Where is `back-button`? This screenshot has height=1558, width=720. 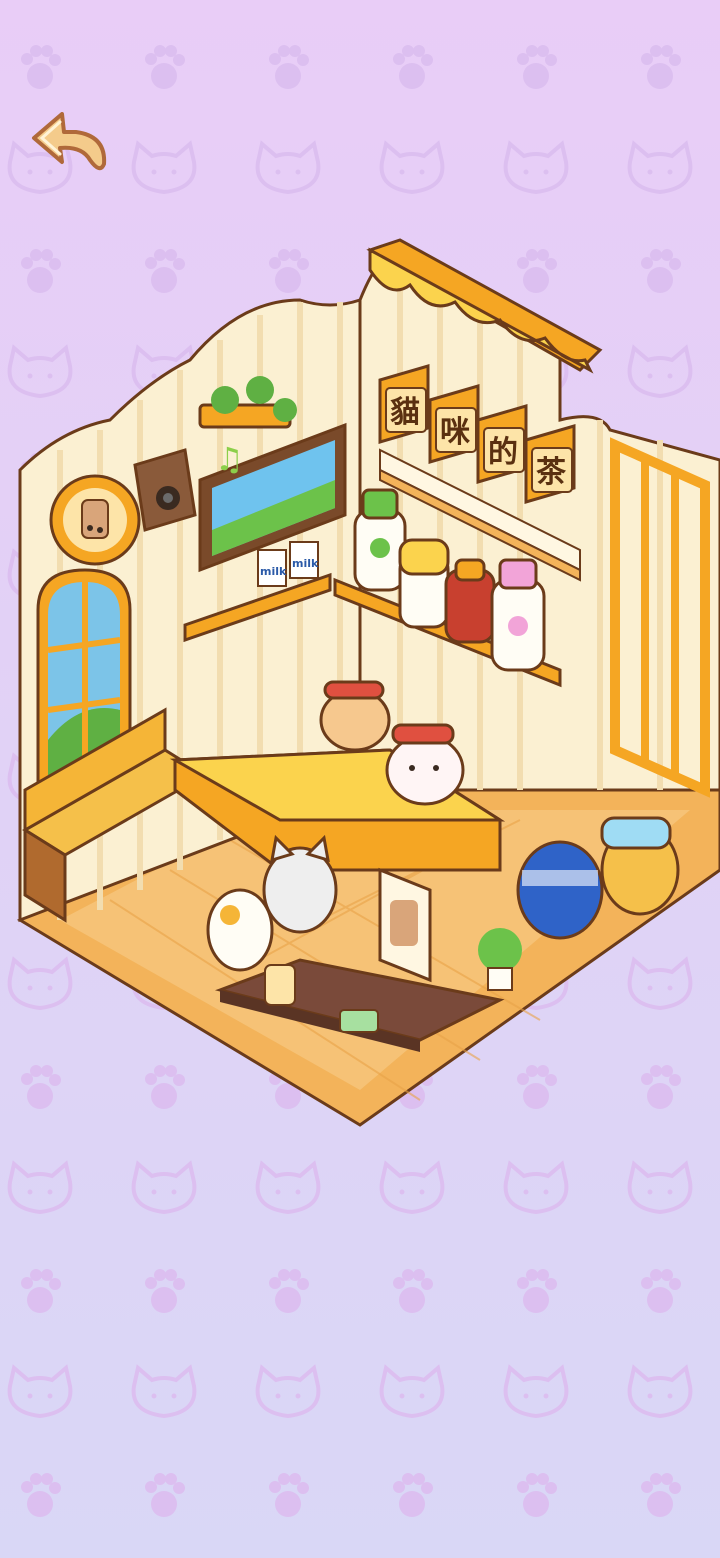 back-button is located at coordinates (68, 144).